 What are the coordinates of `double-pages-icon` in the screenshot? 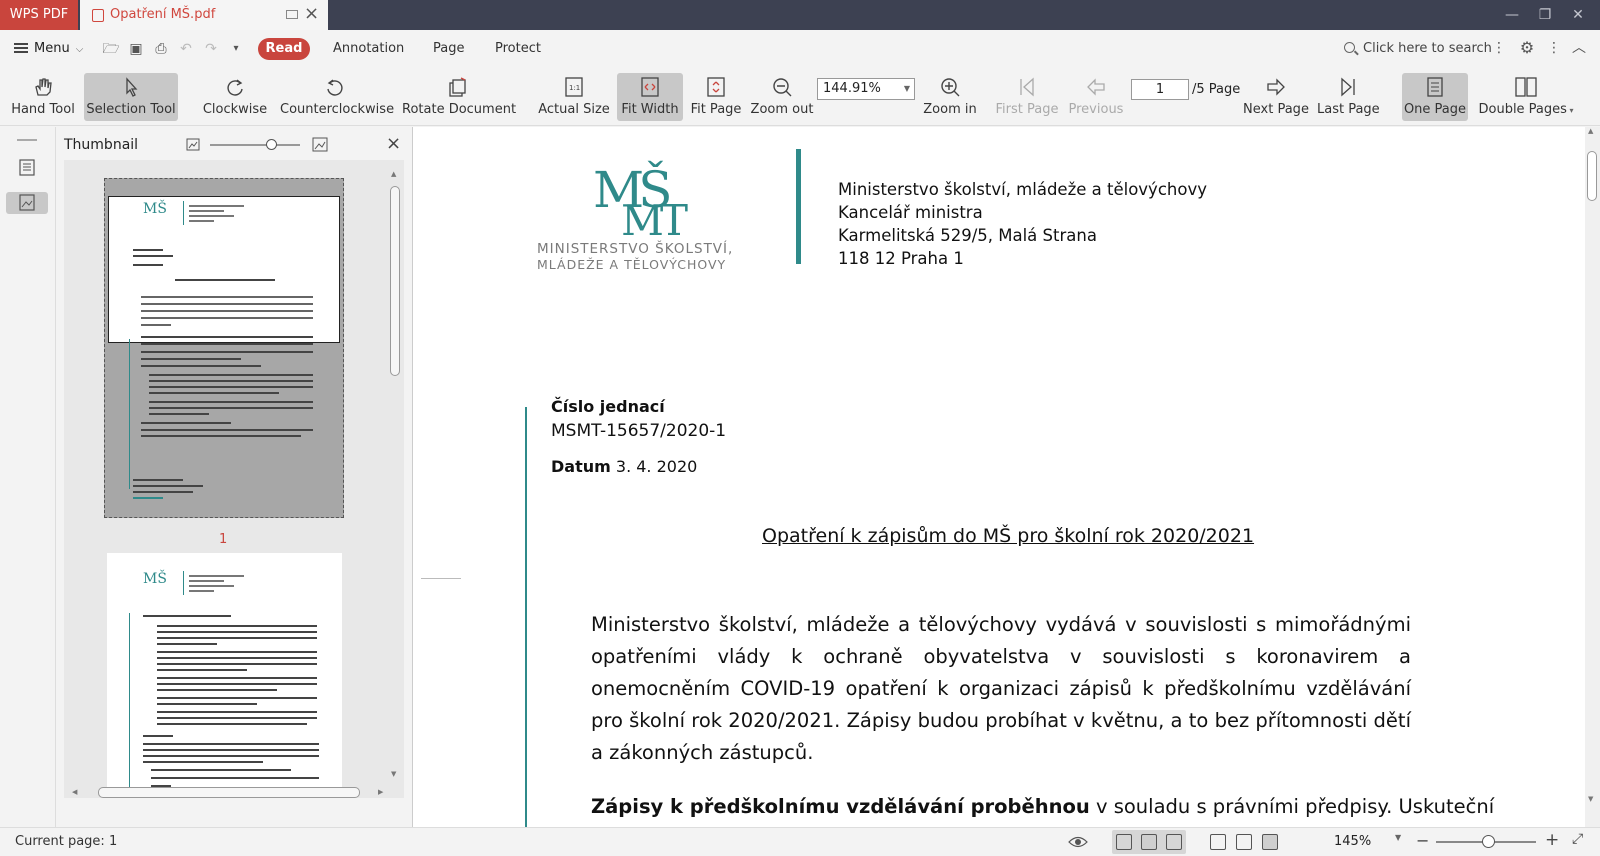 It's located at (1526, 87).